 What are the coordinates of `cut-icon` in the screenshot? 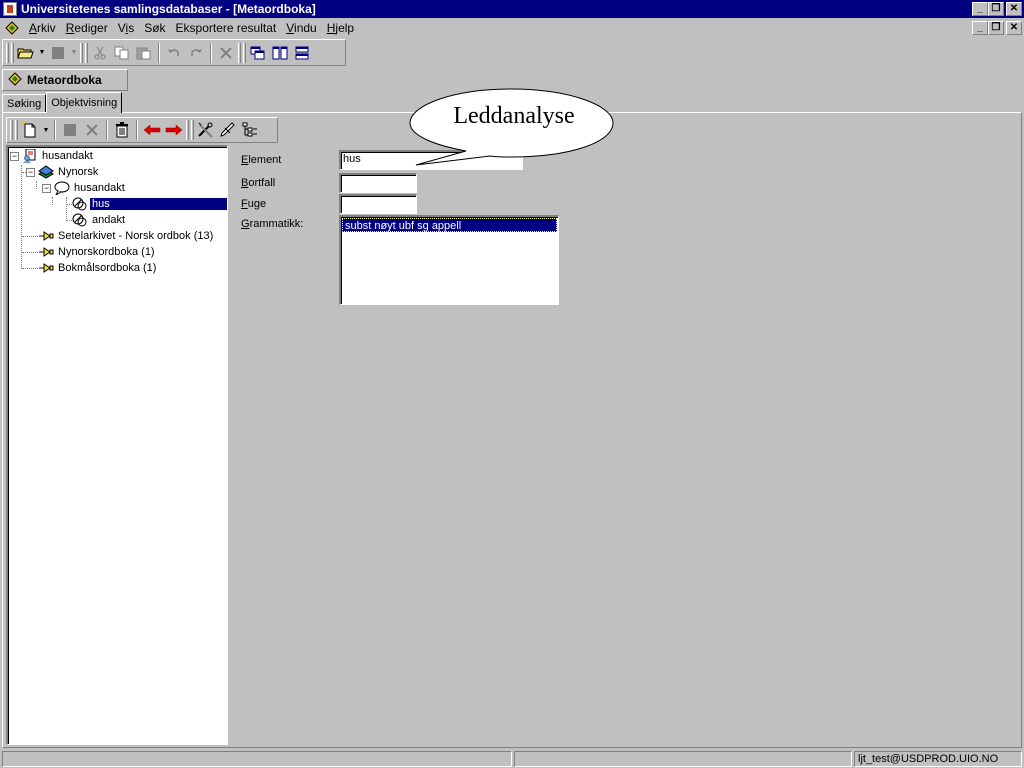 It's located at (100, 53).